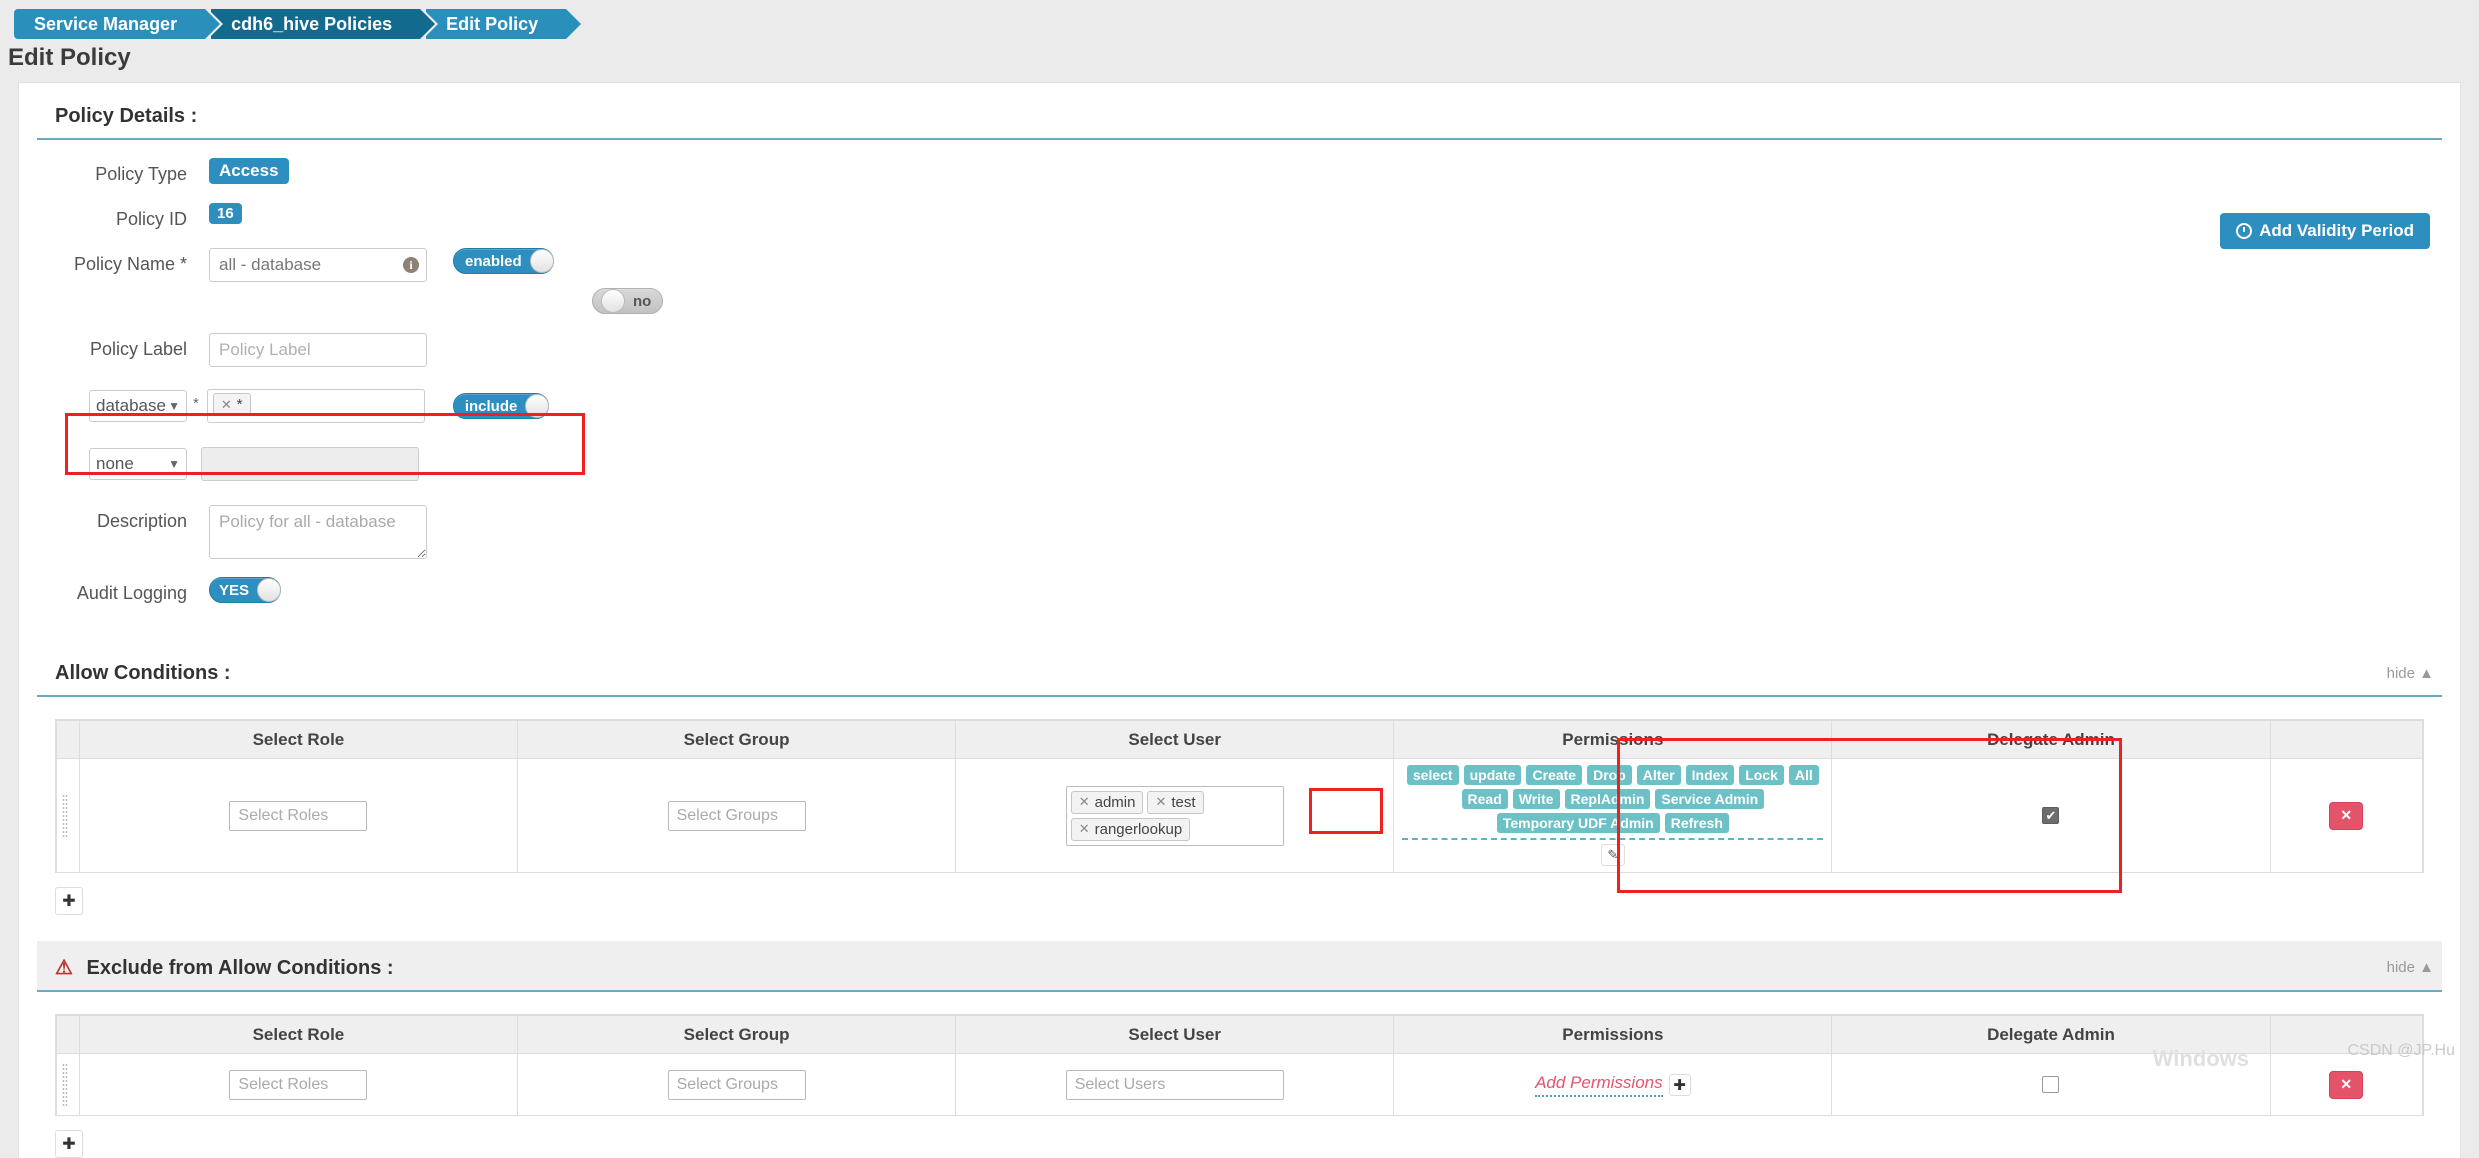  What do you see at coordinates (1679, 1085) in the screenshot?
I see `plus-icon: ✚` at bounding box center [1679, 1085].